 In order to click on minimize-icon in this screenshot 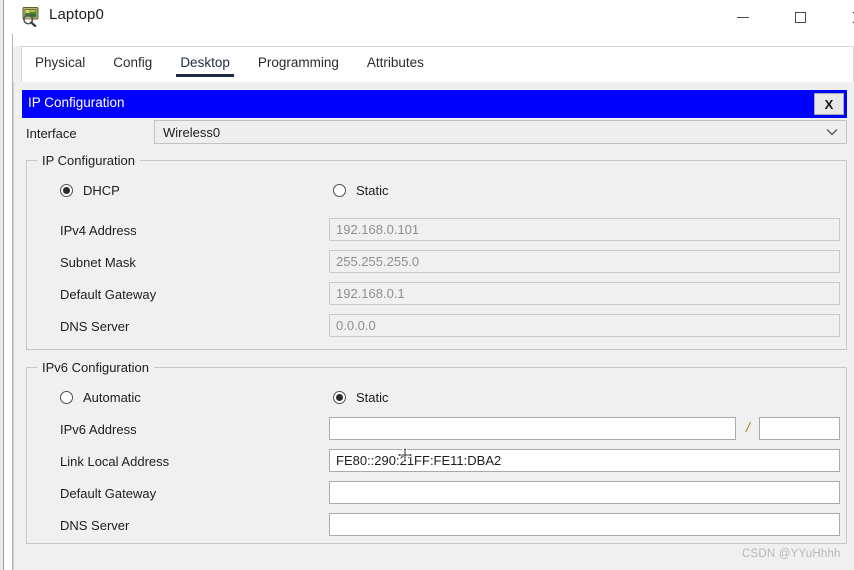, I will do `click(743, 17)`.